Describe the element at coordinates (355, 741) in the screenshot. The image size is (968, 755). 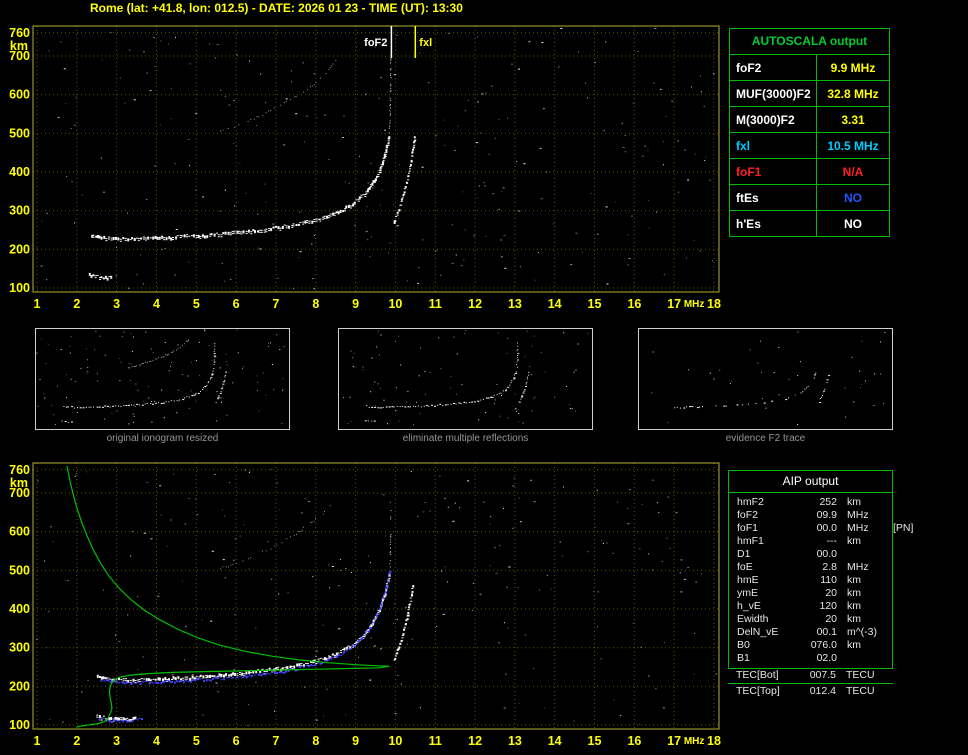
I see `x-tick-label: 9` at that location.